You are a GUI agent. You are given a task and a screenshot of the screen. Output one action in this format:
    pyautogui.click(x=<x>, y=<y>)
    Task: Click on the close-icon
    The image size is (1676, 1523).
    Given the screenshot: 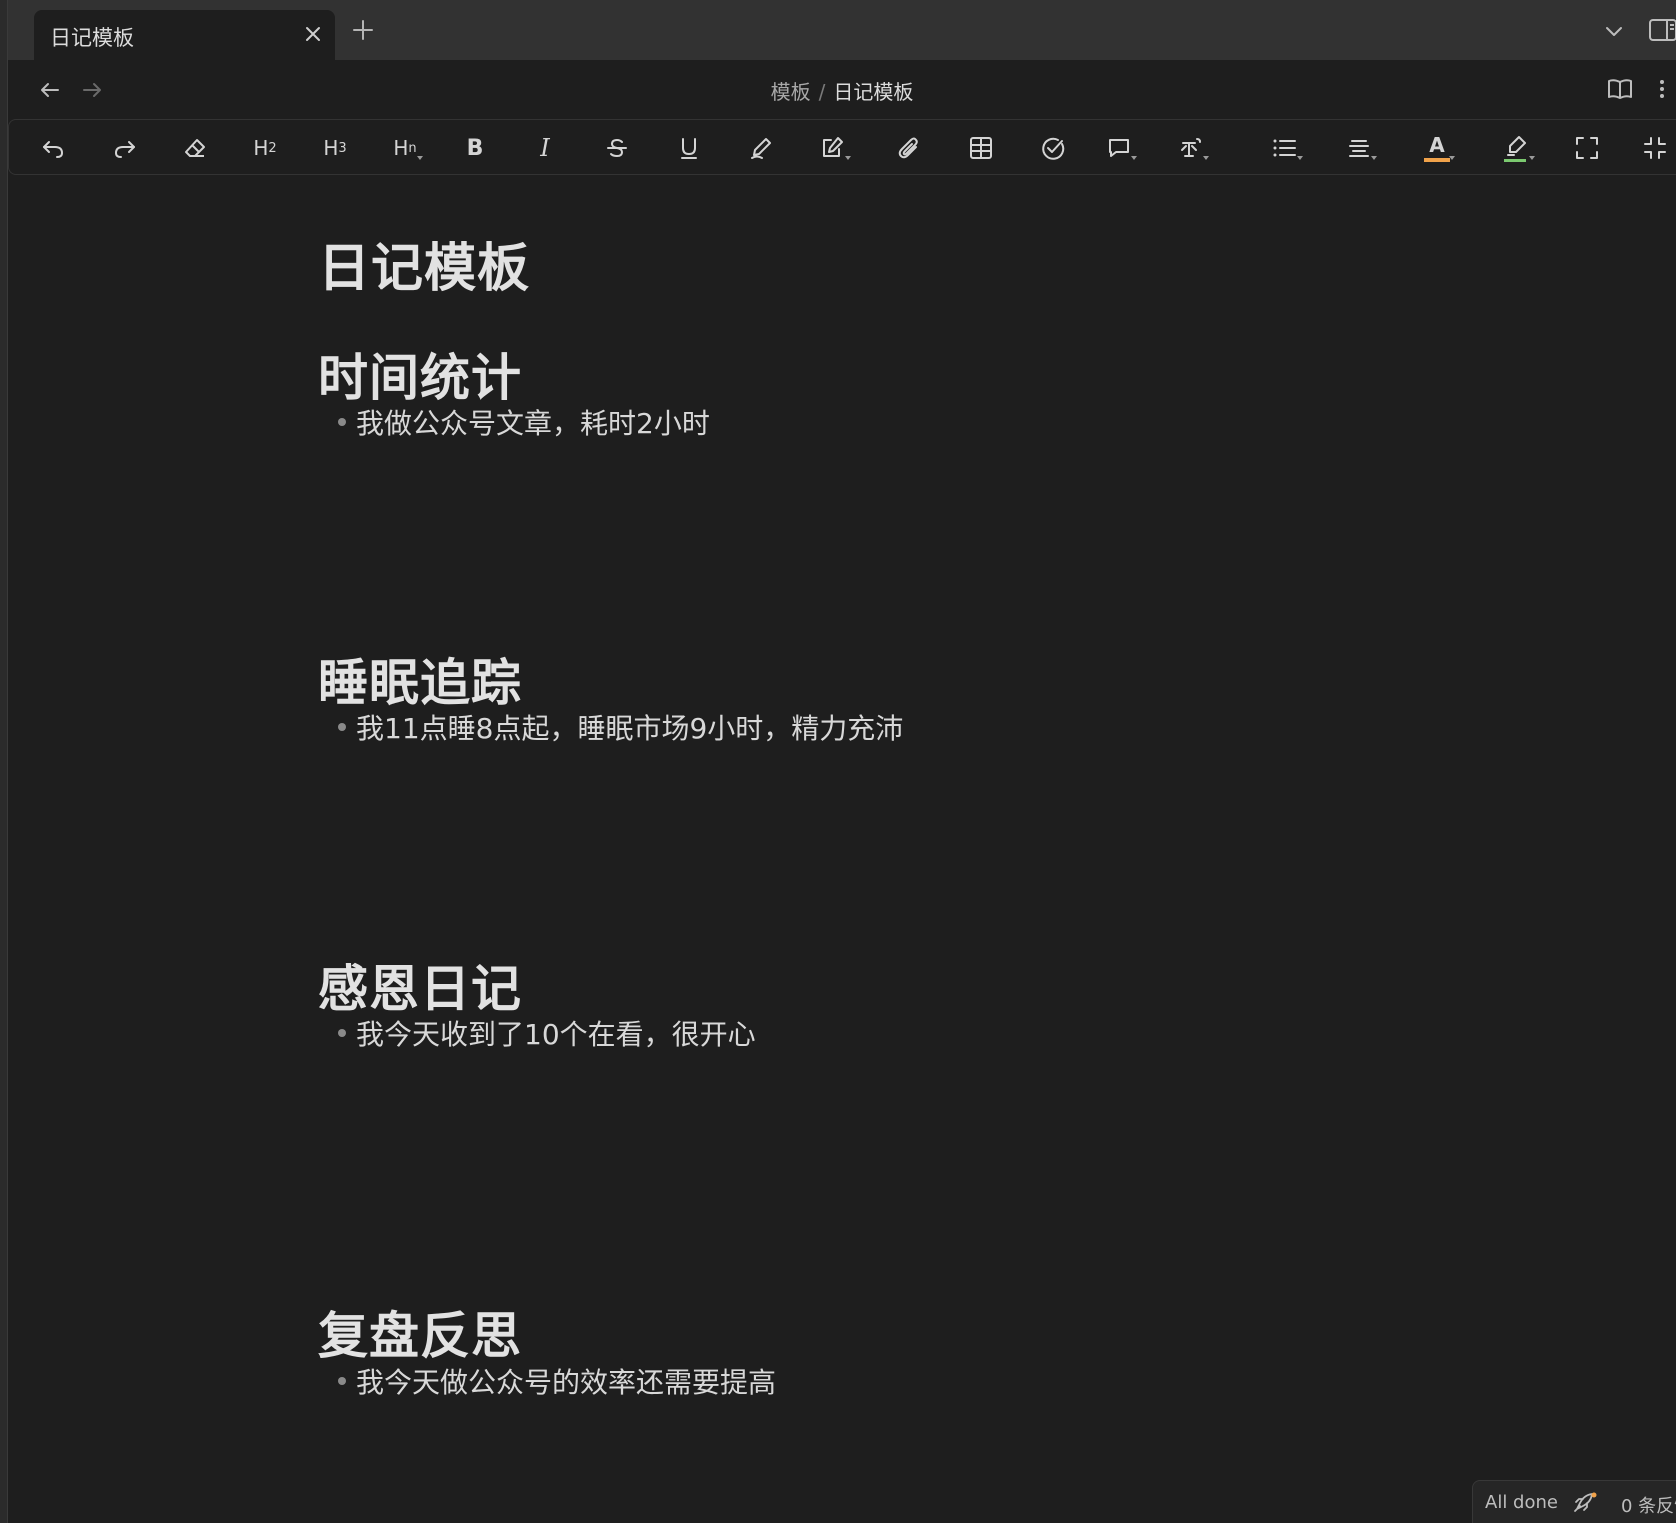 What is the action you would take?
    pyautogui.click(x=313, y=34)
    